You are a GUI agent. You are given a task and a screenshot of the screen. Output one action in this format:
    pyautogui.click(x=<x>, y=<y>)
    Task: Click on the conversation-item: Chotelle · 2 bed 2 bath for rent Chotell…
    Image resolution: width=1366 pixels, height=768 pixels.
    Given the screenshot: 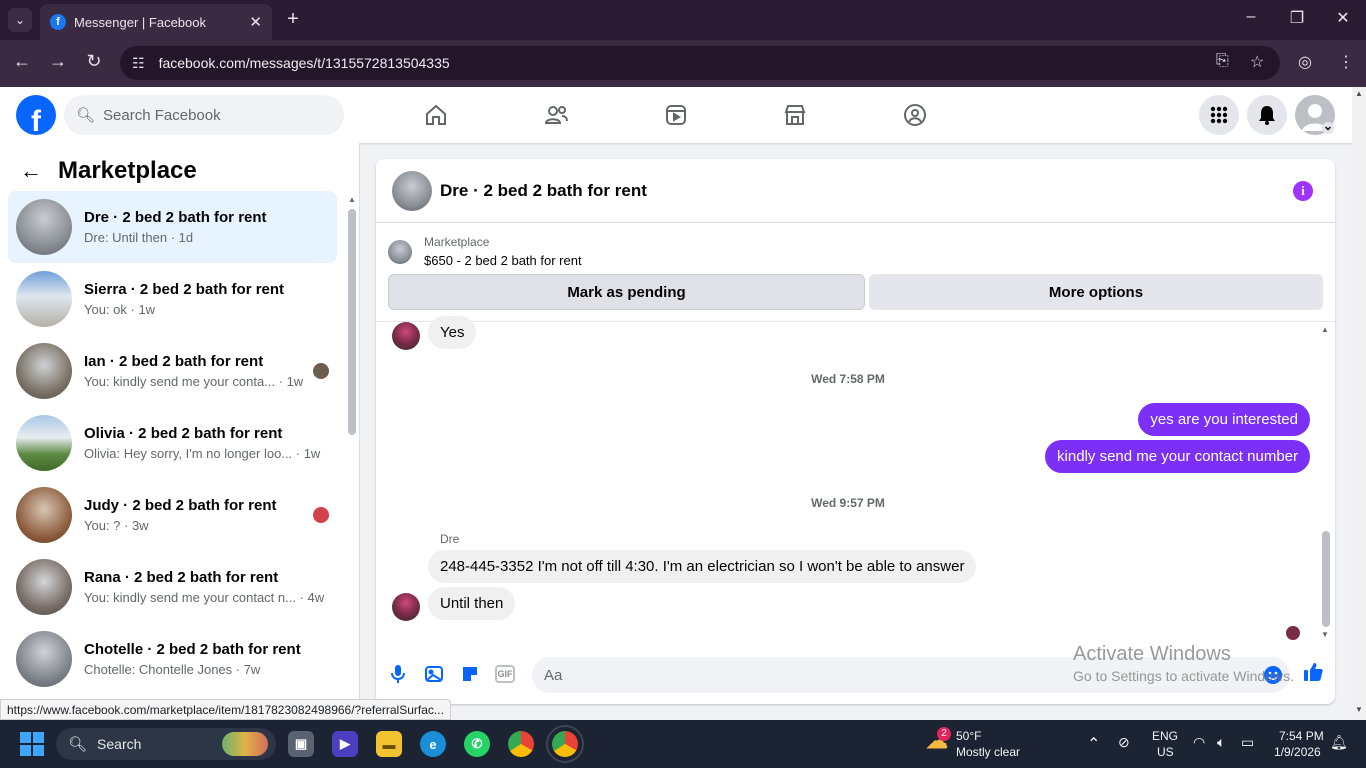 What is the action you would take?
    pyautogui.click(x=172, y=659)
    